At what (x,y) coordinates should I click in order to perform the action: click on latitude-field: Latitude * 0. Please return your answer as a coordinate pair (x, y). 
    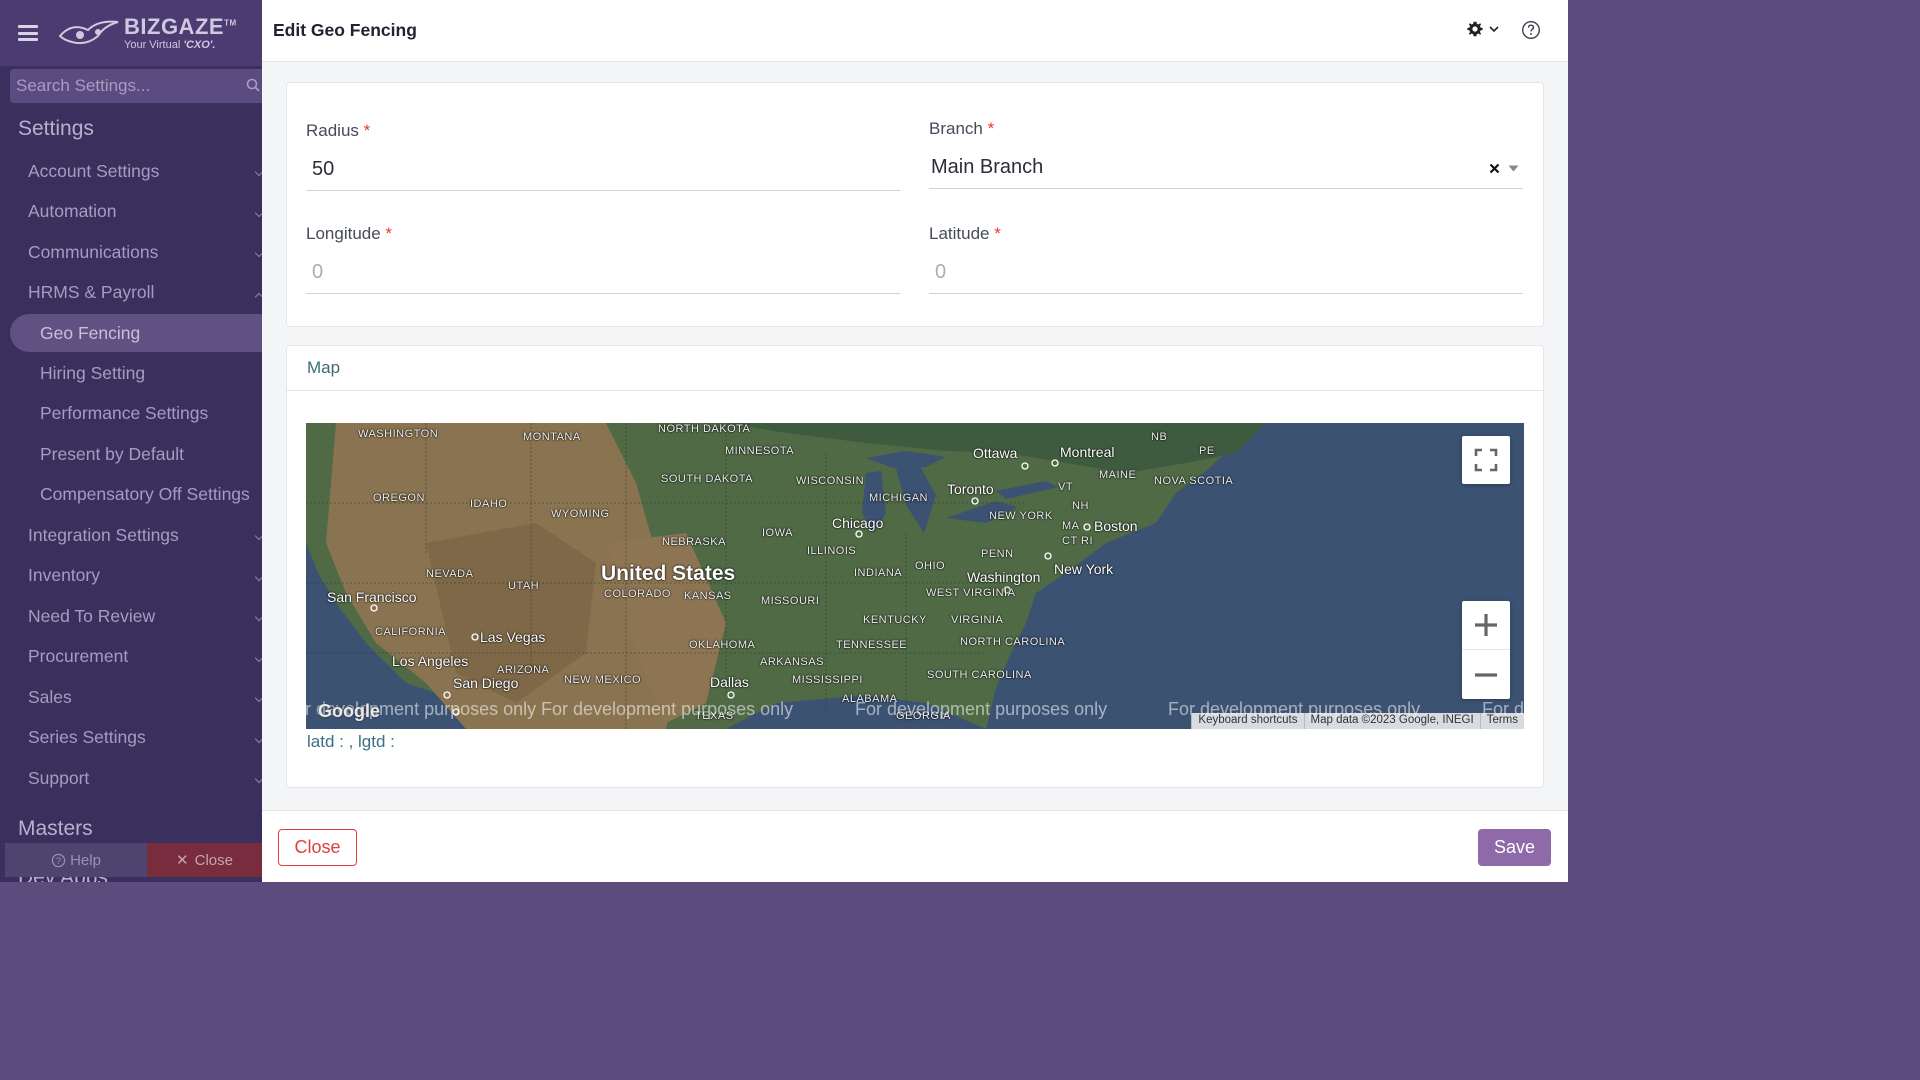
    Looking at the image, I should click on (1226, 259).